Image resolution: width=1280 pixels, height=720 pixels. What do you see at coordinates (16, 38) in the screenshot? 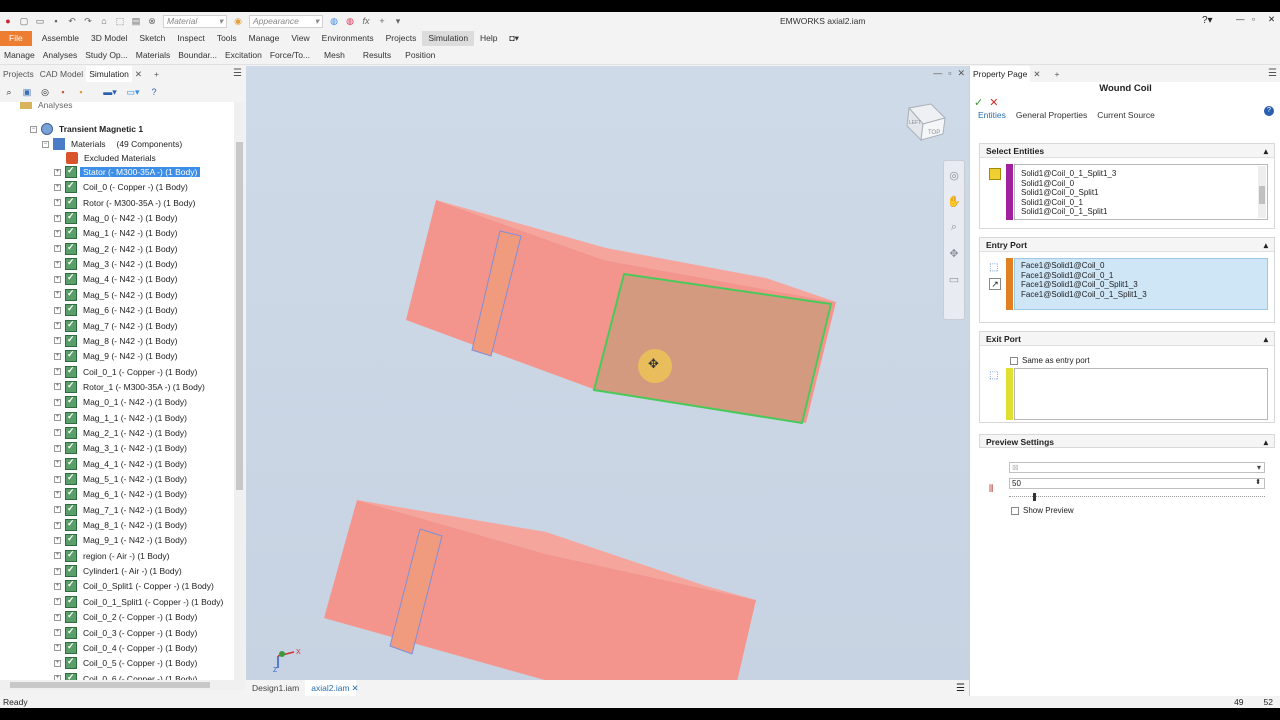
I see `menu-file: File` at bounding box center [16, 38].